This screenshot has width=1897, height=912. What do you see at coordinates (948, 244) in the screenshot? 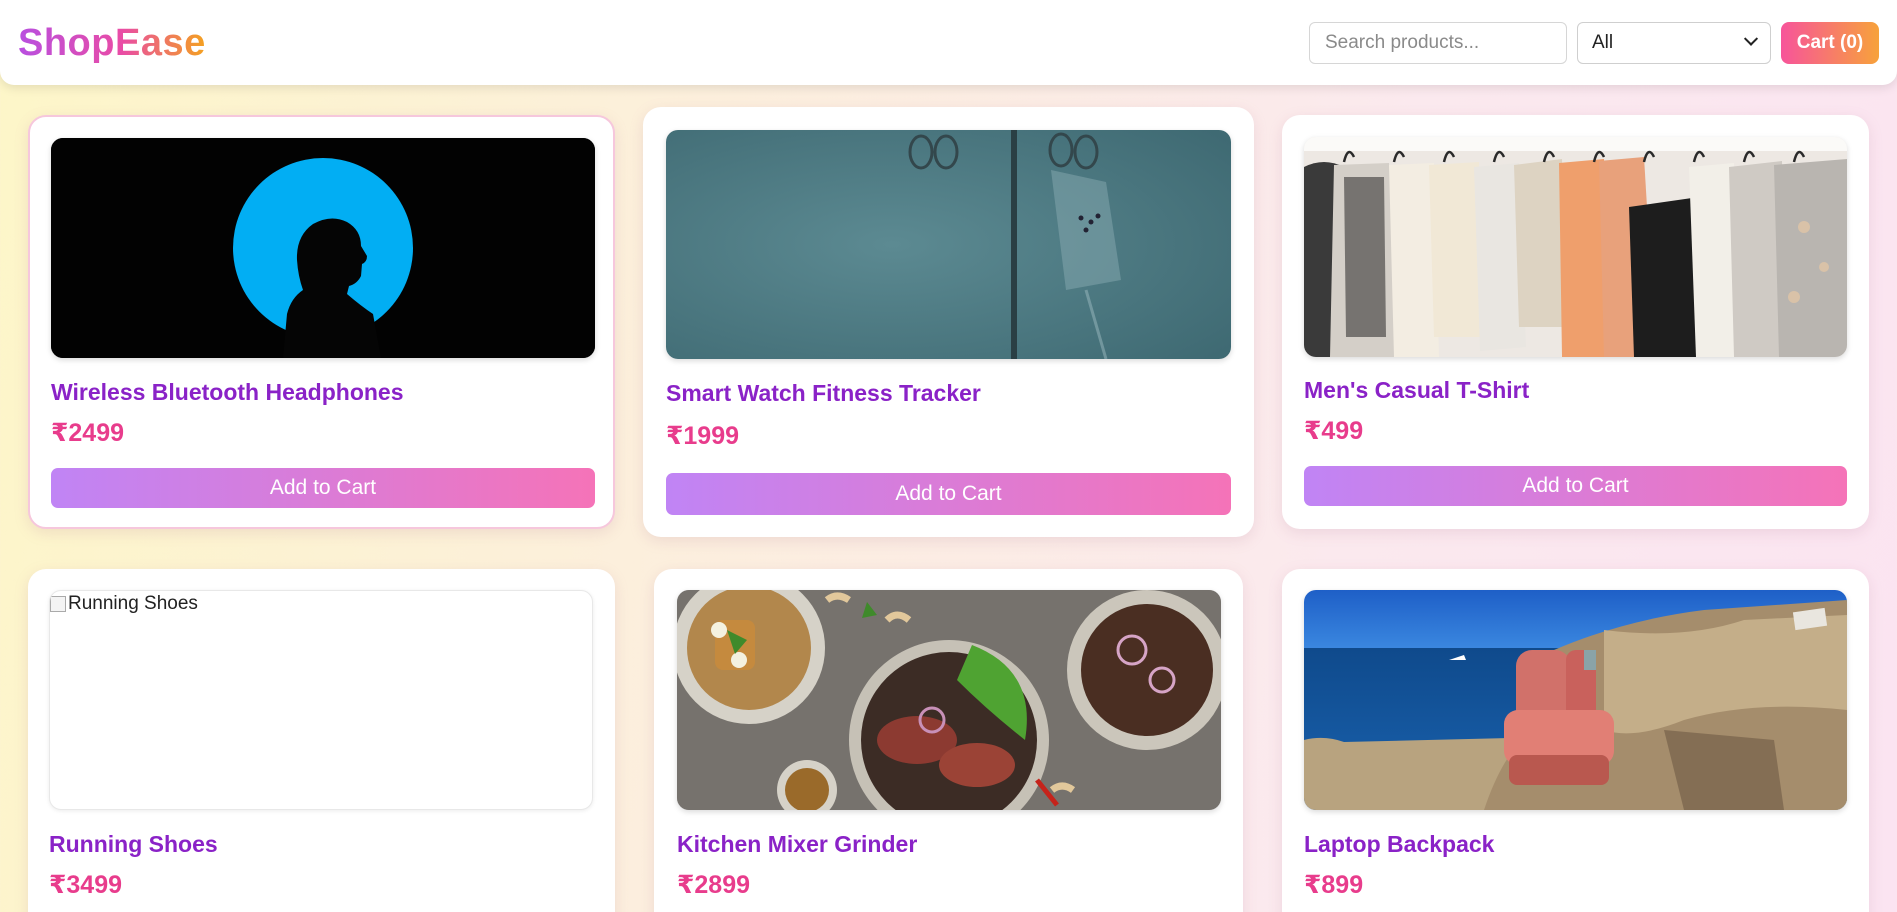
I see `product-image-smartwatch` at bounding box center [948, 244].